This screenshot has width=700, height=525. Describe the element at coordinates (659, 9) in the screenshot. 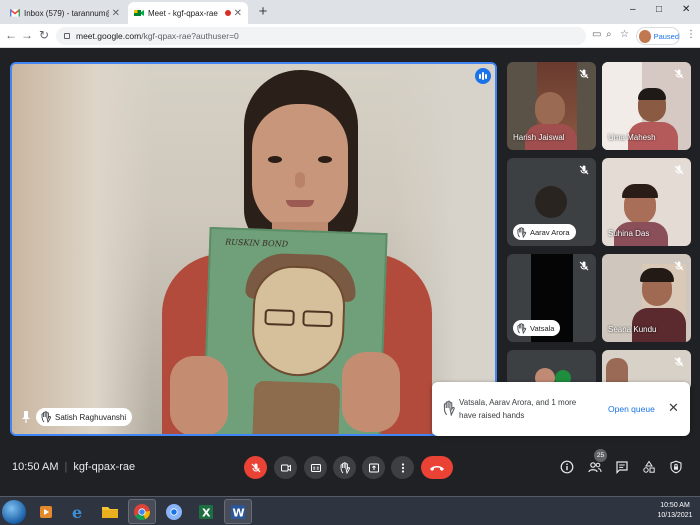

I see `maximize-button: □` at that location.